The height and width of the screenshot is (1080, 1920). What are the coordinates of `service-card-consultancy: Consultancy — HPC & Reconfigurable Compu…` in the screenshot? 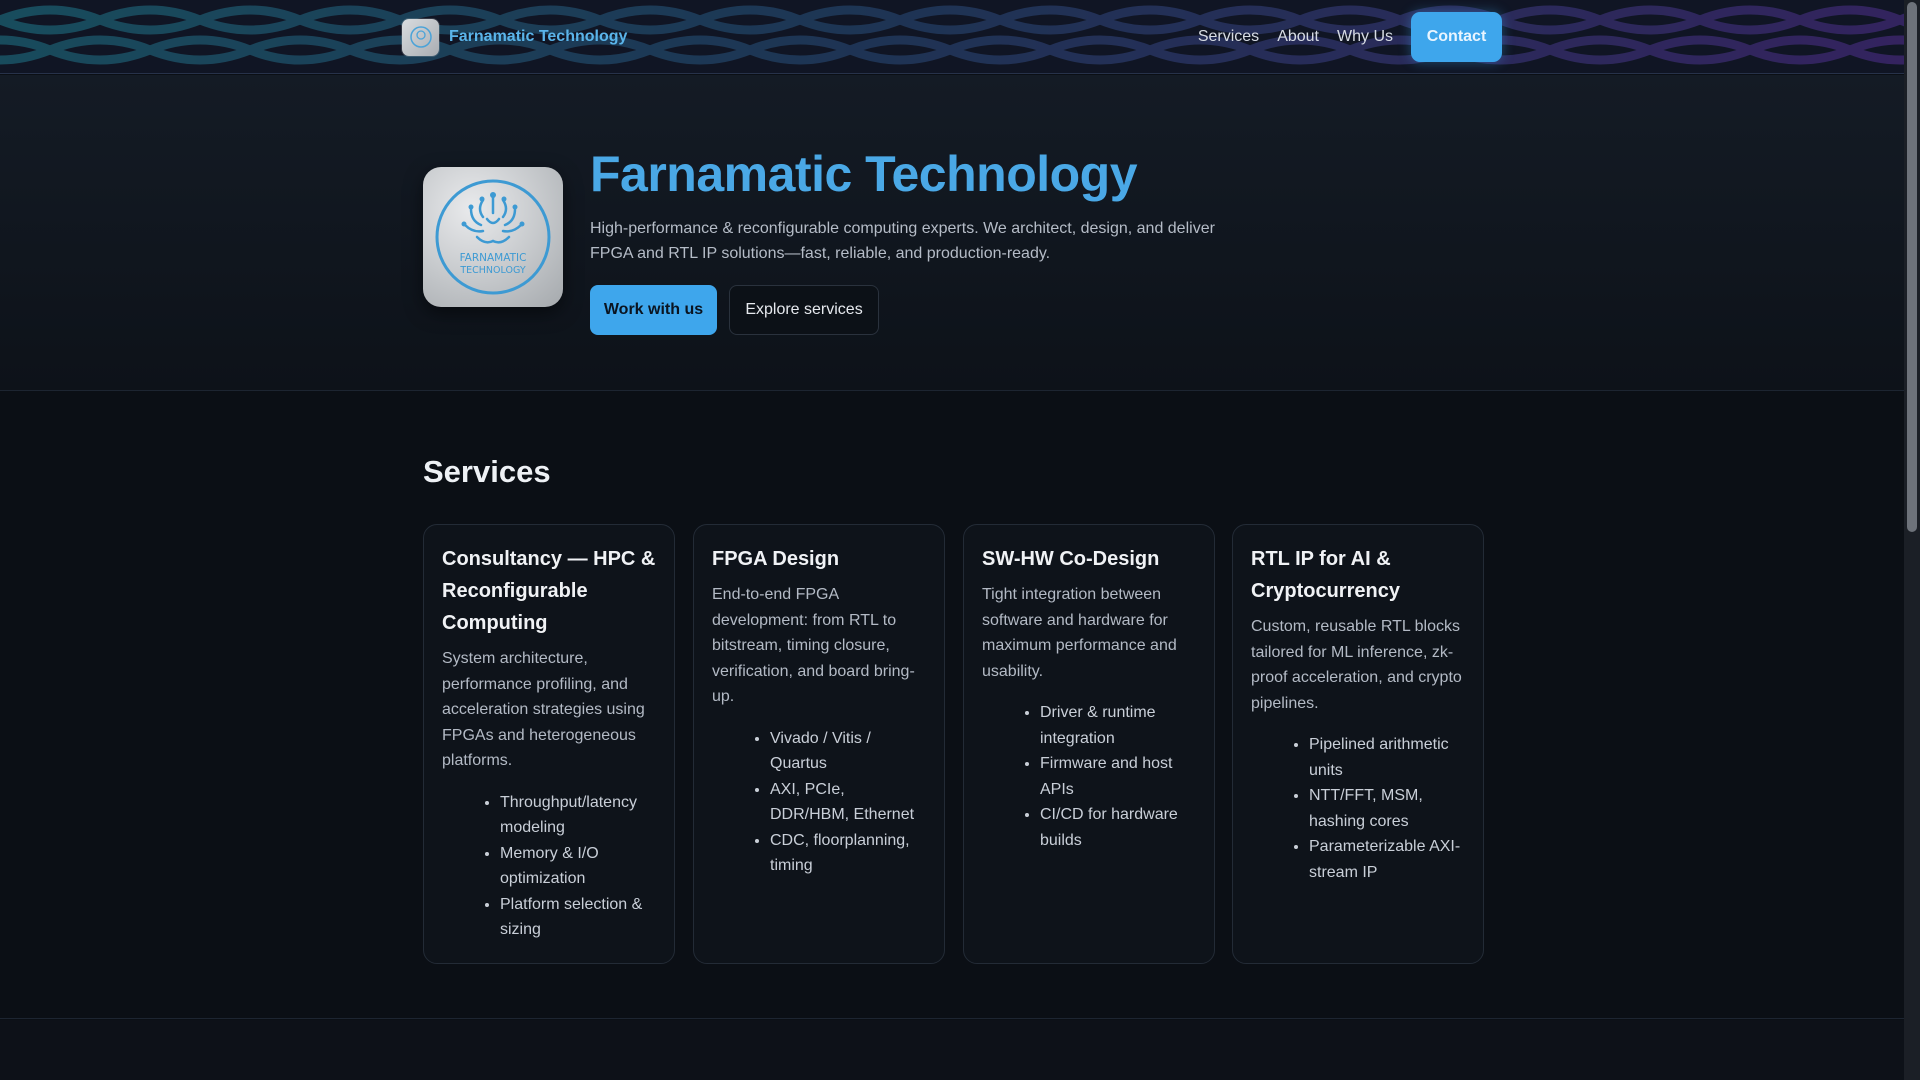 It's located at (549, 744).